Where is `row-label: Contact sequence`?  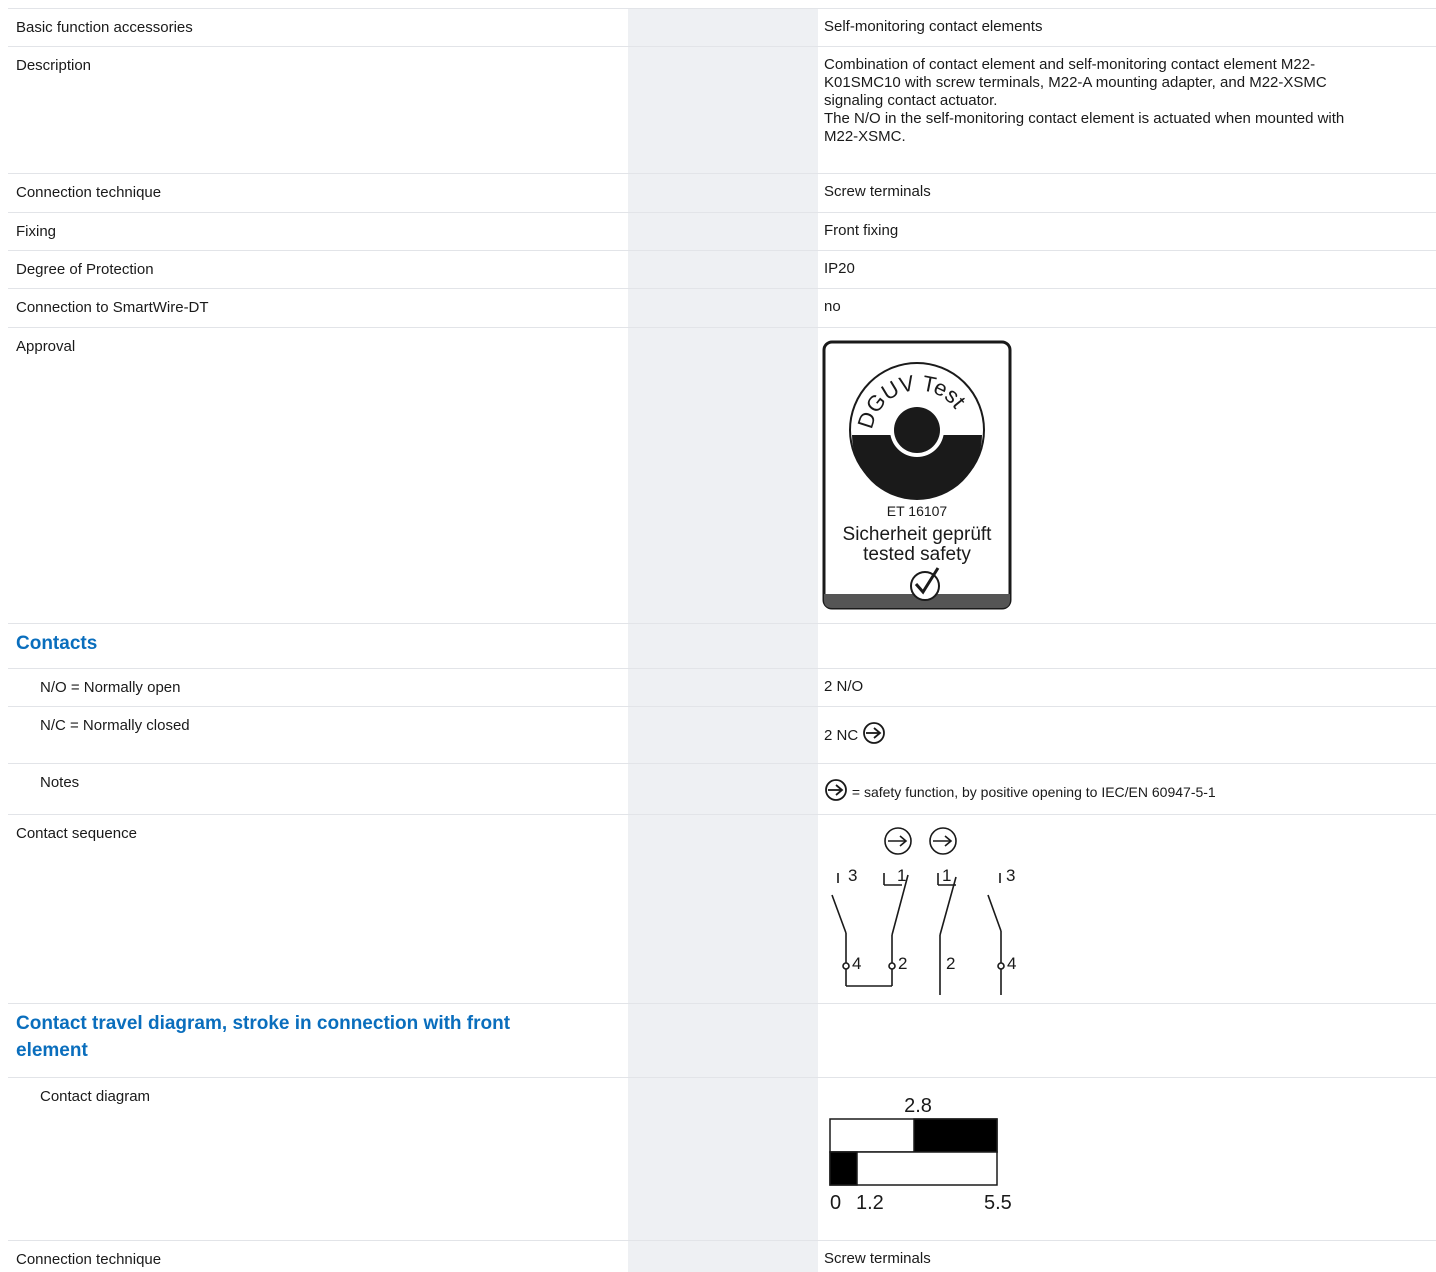 row-label: Contact sequence is located at coordinates (76, 833).